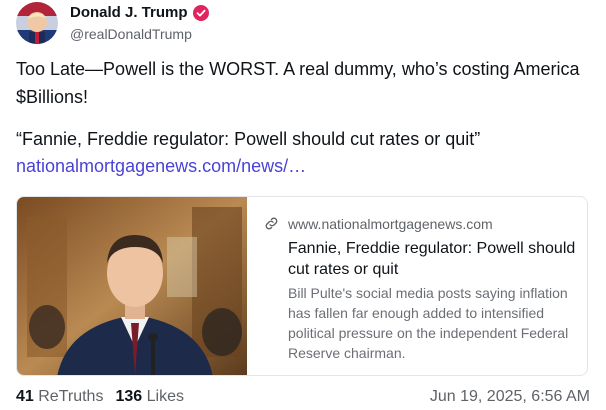 The width and height of the screenshot is (606, 410). I want to click on author-handle: @realDonaldTrump, so click(131, 34).